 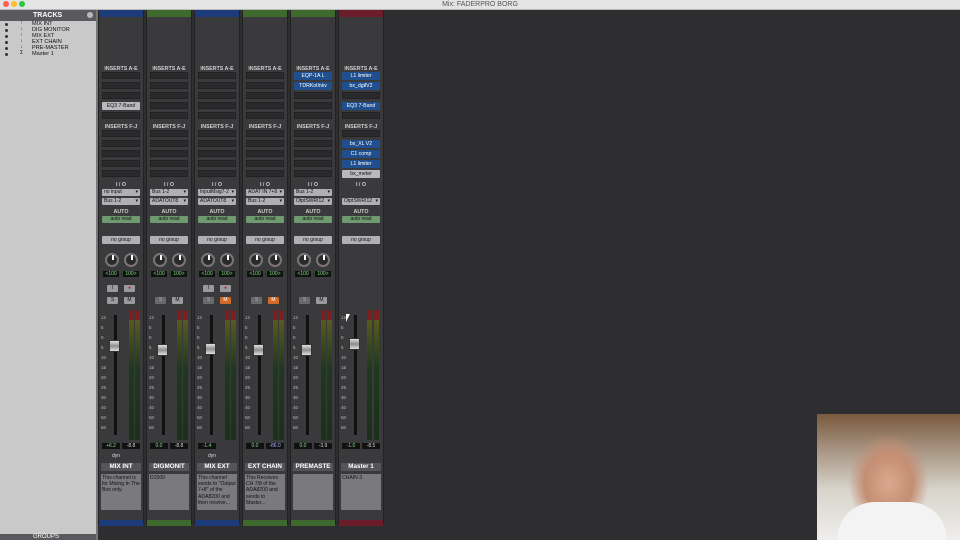 What do you see at coordinates (361, 164) in the screenshot?
I see `insert-slot-plugin: L1 limiter` at bounding box center [361, 164].